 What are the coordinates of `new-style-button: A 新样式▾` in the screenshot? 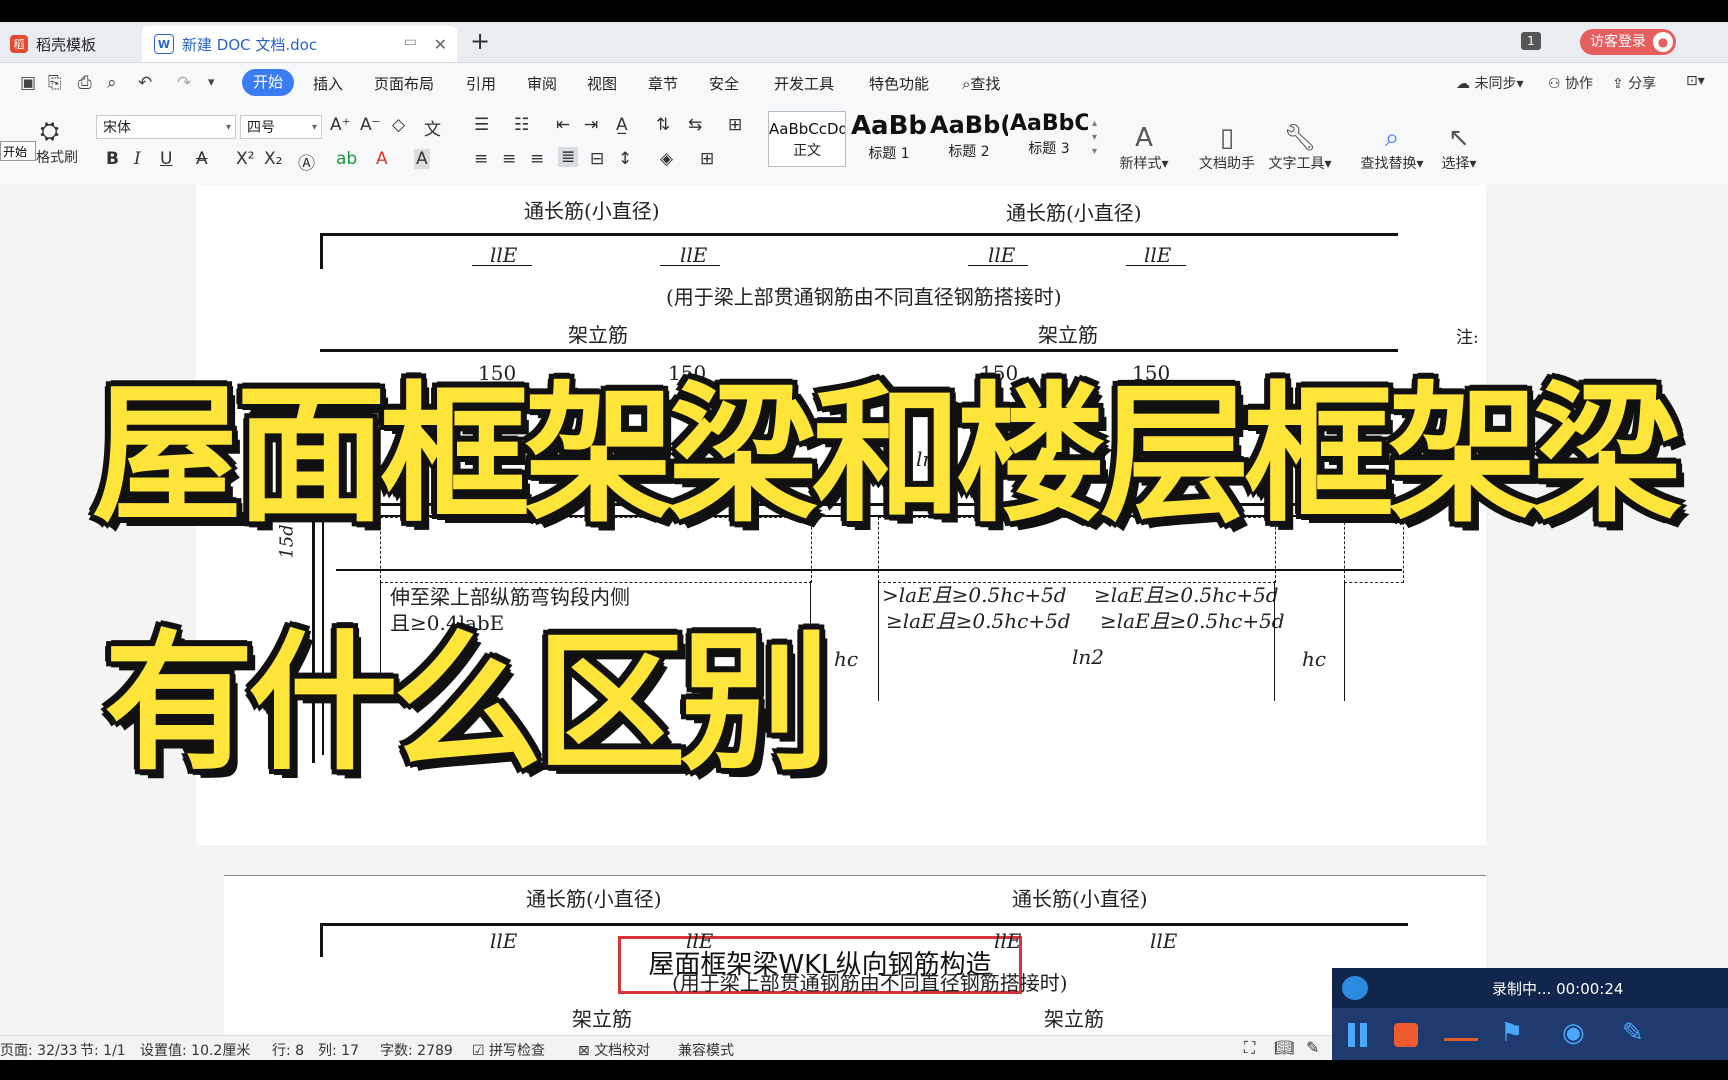 It's located at (1144, 148).